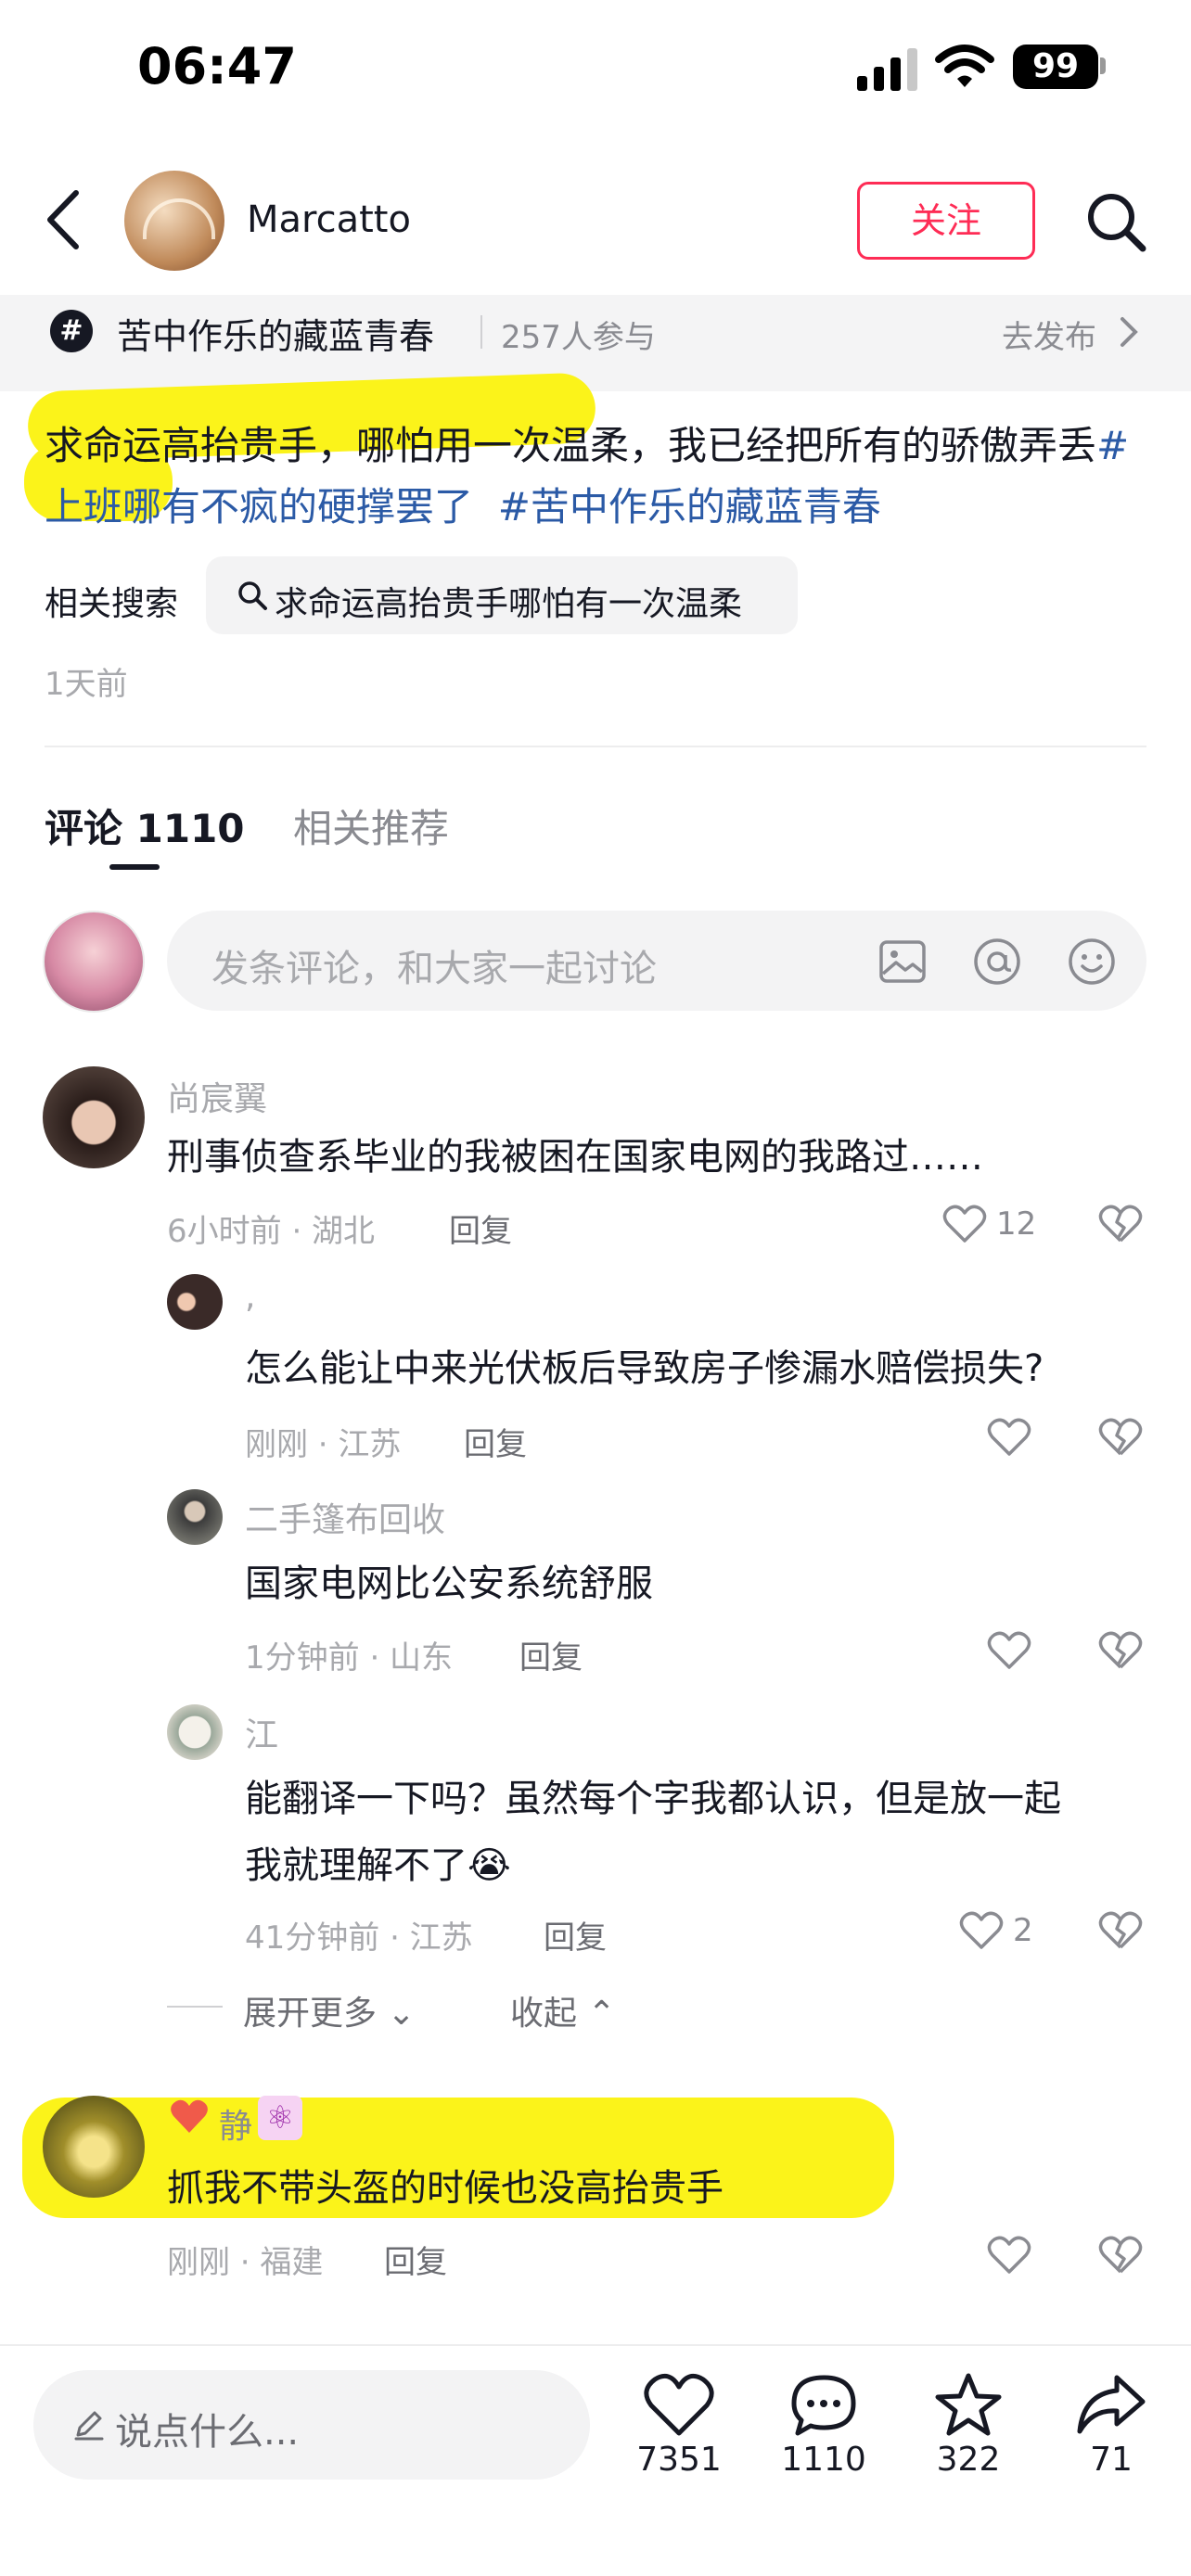 This screenshot has height=2576, width=1191. I want to click on heart-badge-icon, so click(190, 2116).